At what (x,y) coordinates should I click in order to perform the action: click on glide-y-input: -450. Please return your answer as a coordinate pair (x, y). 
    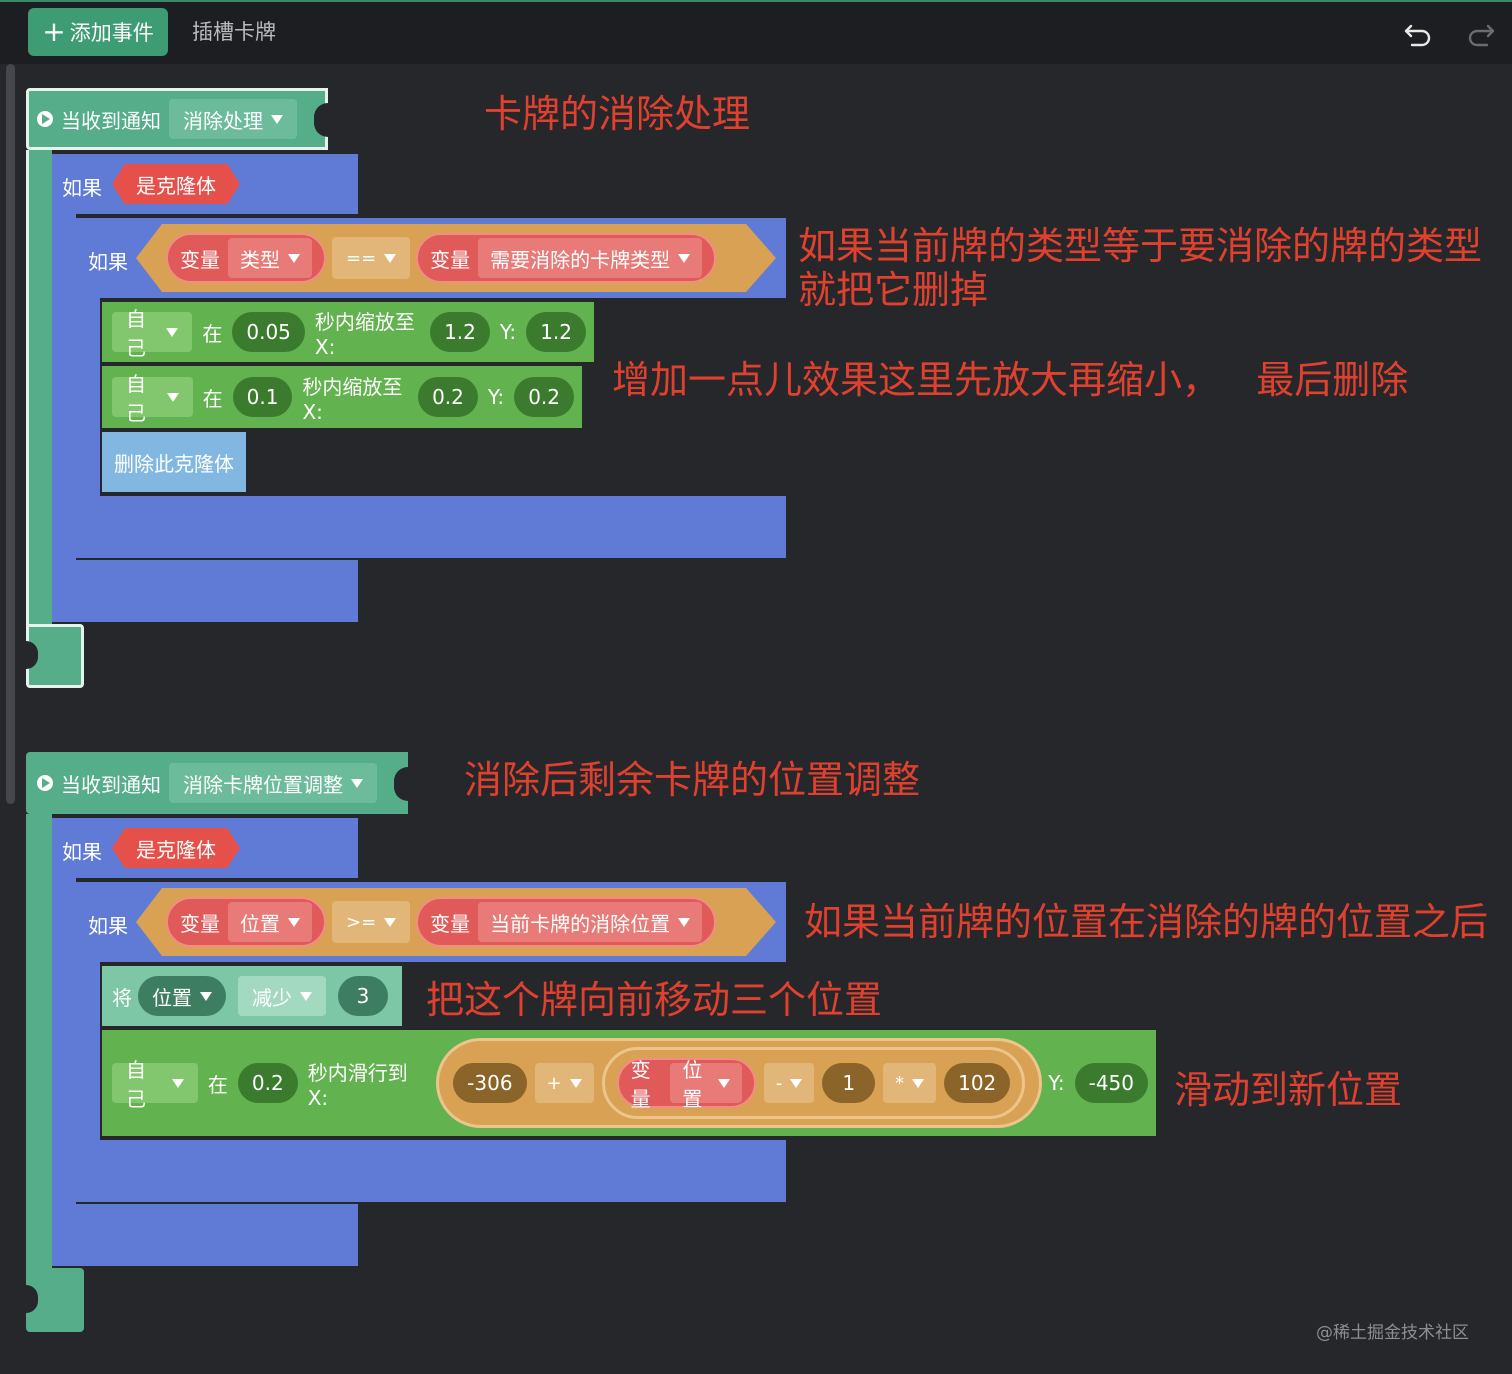
    Looking at the image, I should click on (1111, 1083).